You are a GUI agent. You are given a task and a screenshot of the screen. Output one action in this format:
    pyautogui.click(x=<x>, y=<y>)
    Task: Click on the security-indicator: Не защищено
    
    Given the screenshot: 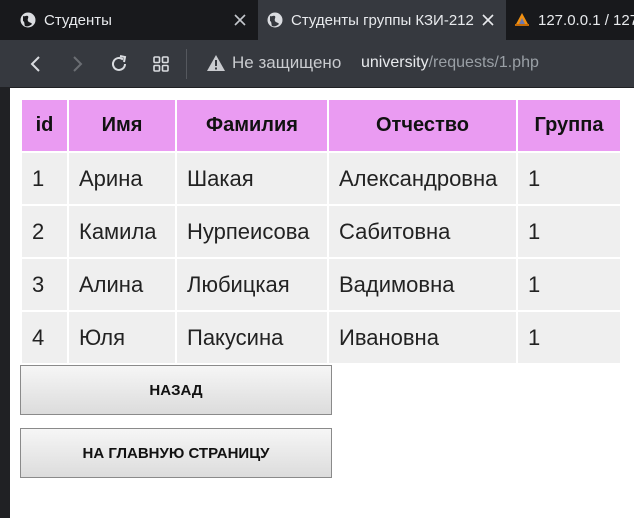 What is the action you would take?
    pyautogui.click(x=273, y=63)
    